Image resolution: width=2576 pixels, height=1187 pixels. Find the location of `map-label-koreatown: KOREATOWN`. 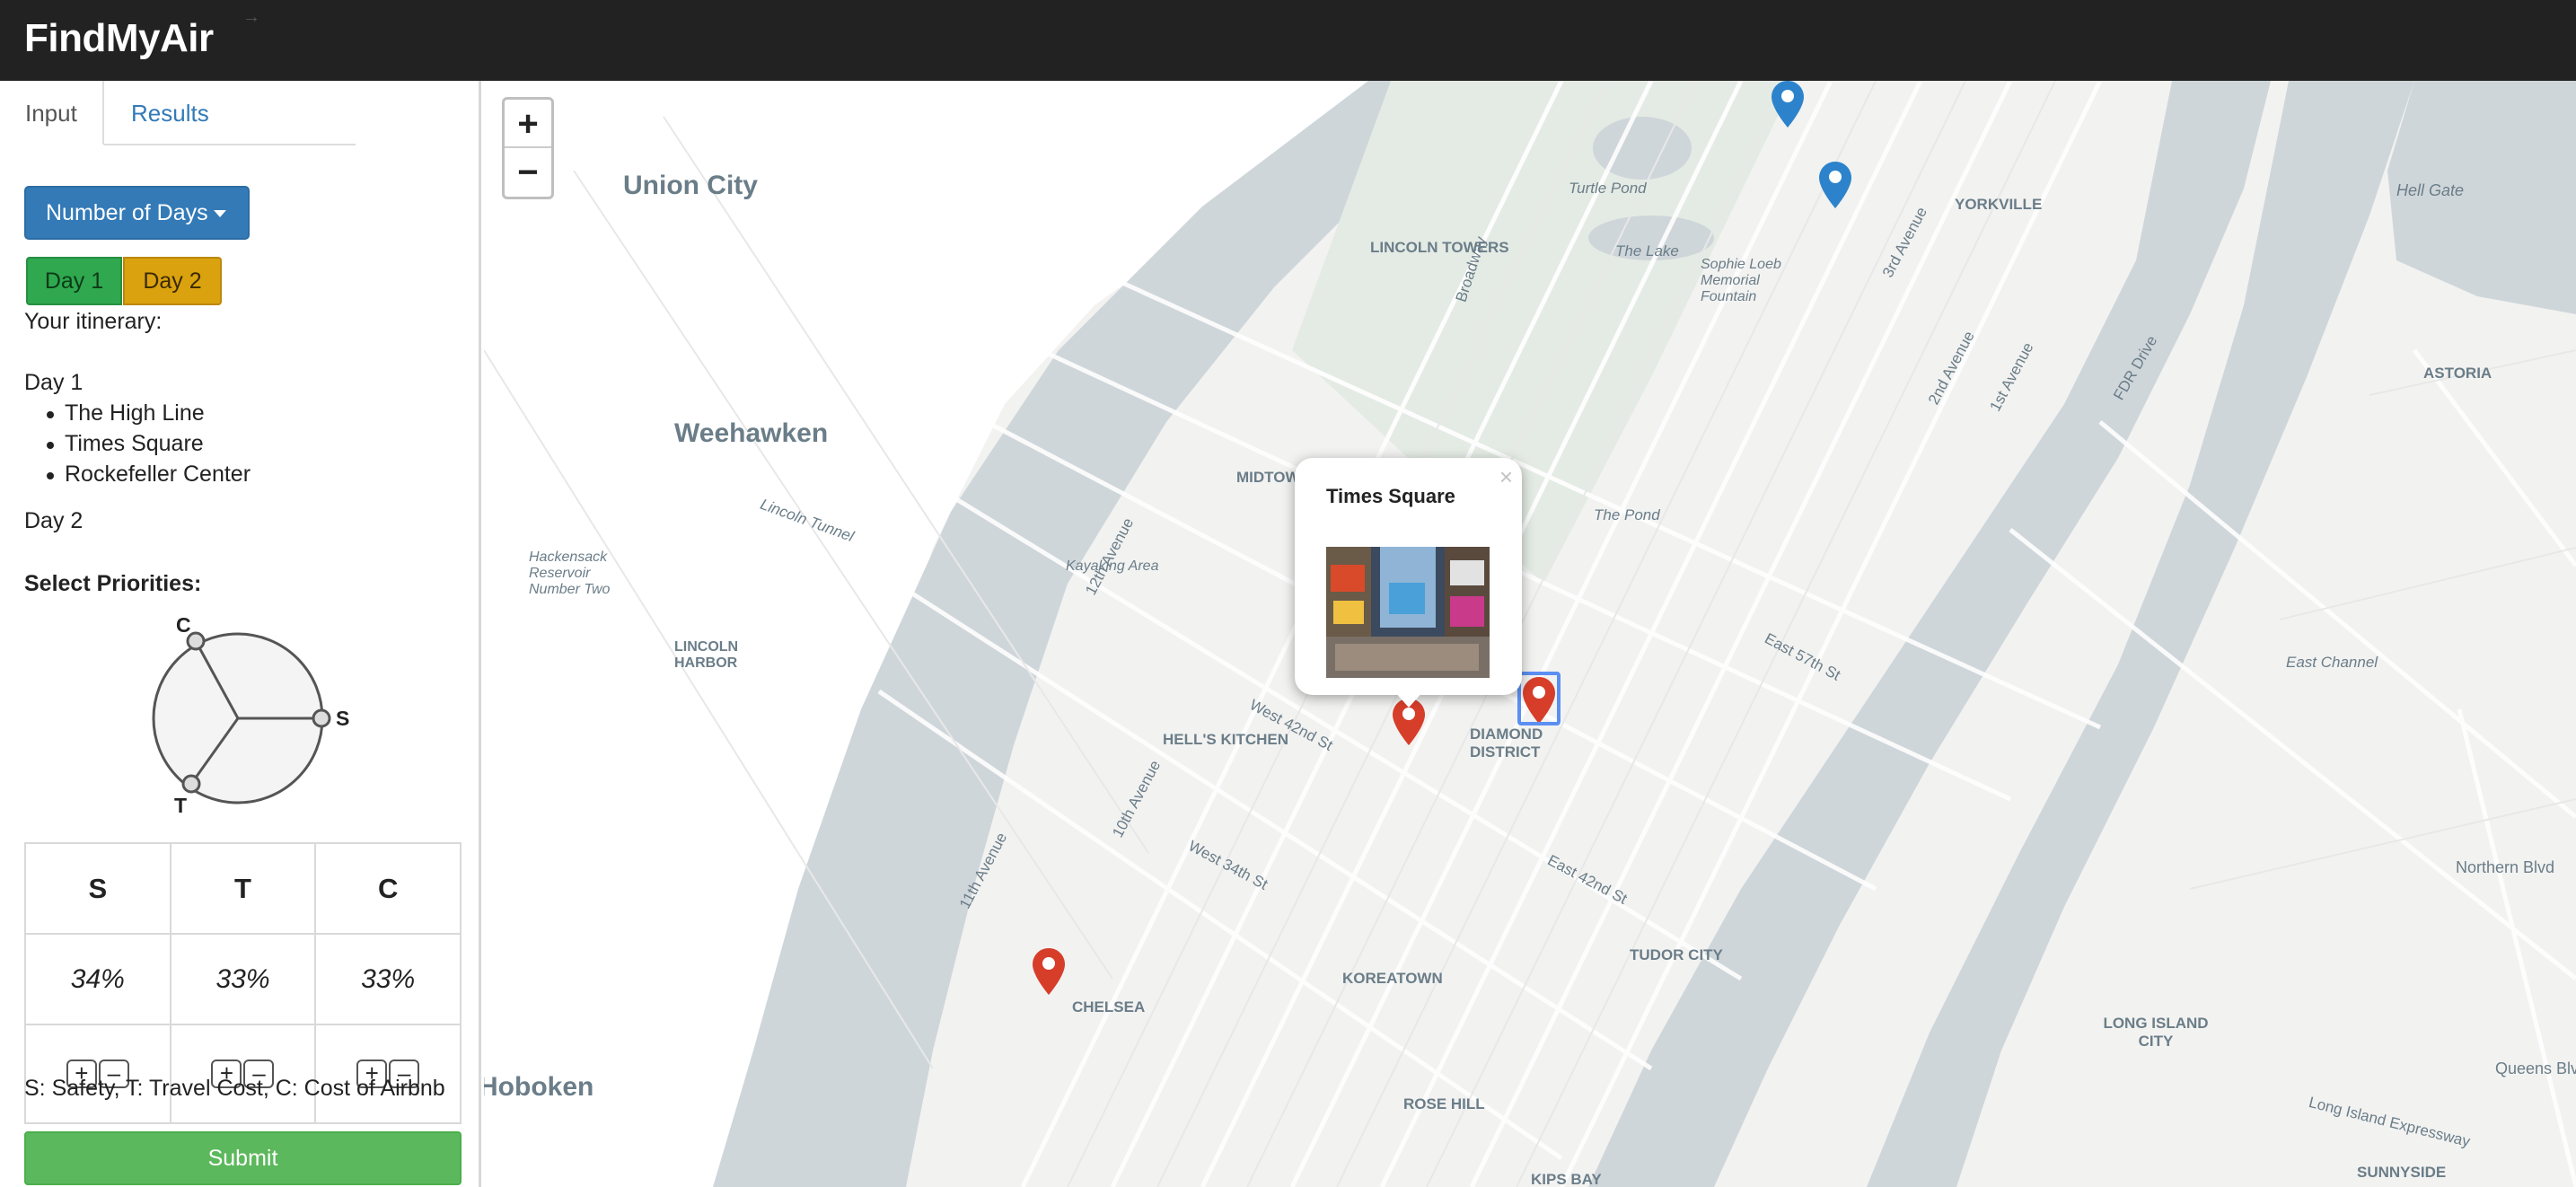

map-label-koreatown: KOREATOWN is located at coordinates (1392, 978).